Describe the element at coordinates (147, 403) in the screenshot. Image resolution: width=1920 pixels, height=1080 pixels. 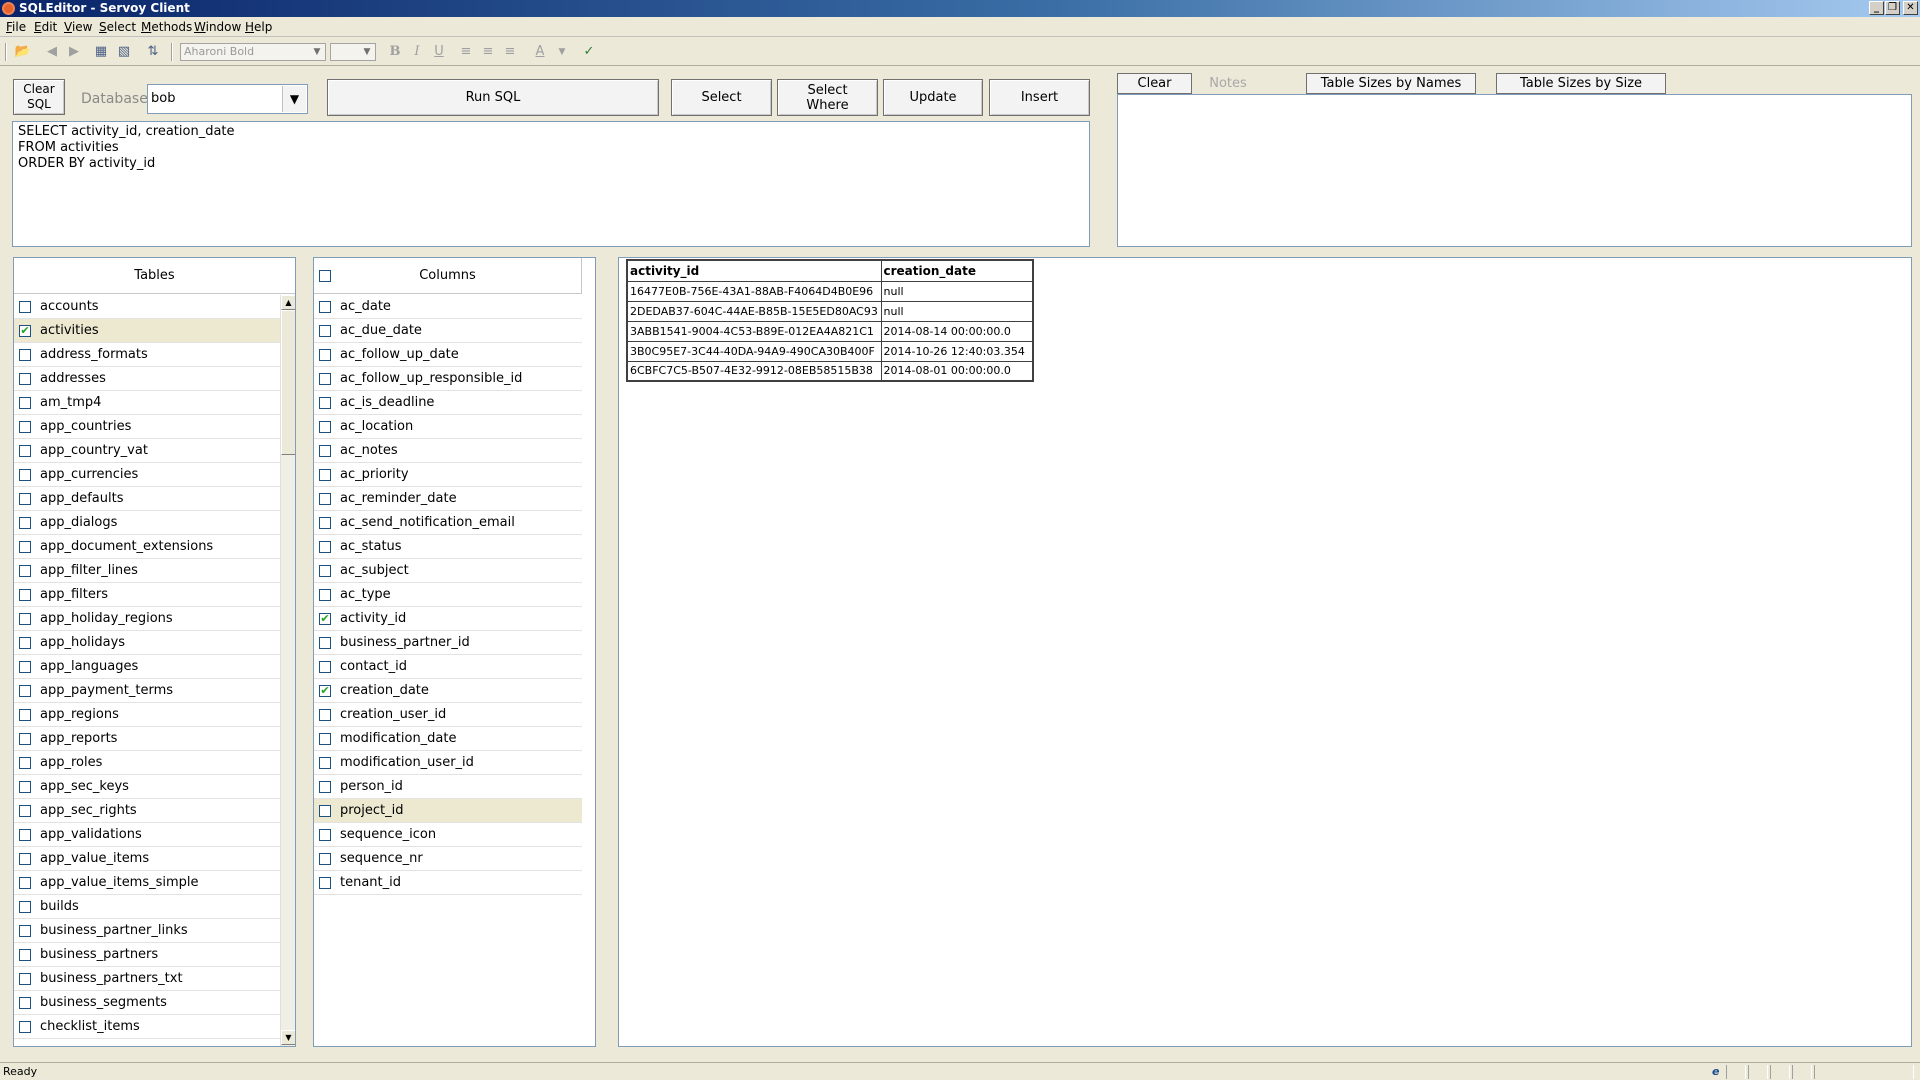
I see `table-list-item: am_tmp4` at that location.